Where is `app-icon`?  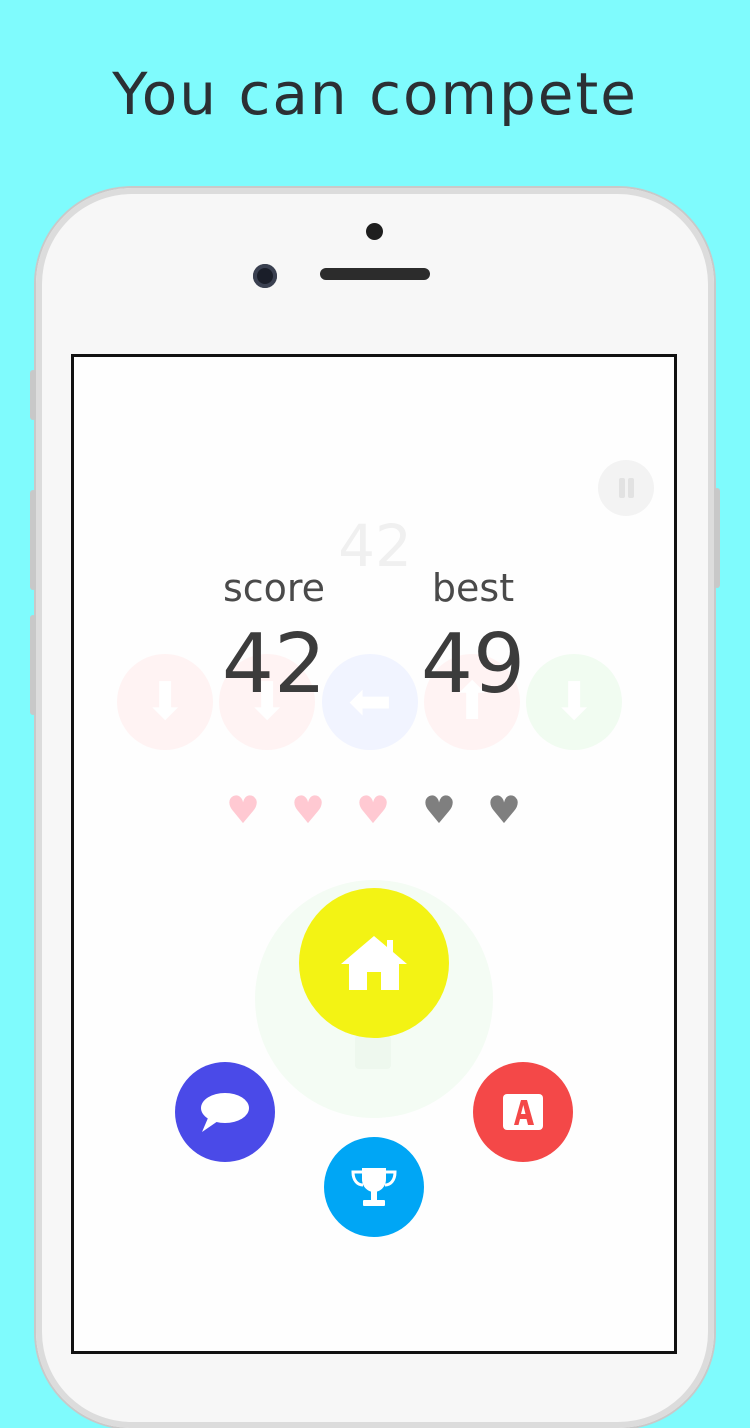 app-icon is located at coordinates (523, 1112).